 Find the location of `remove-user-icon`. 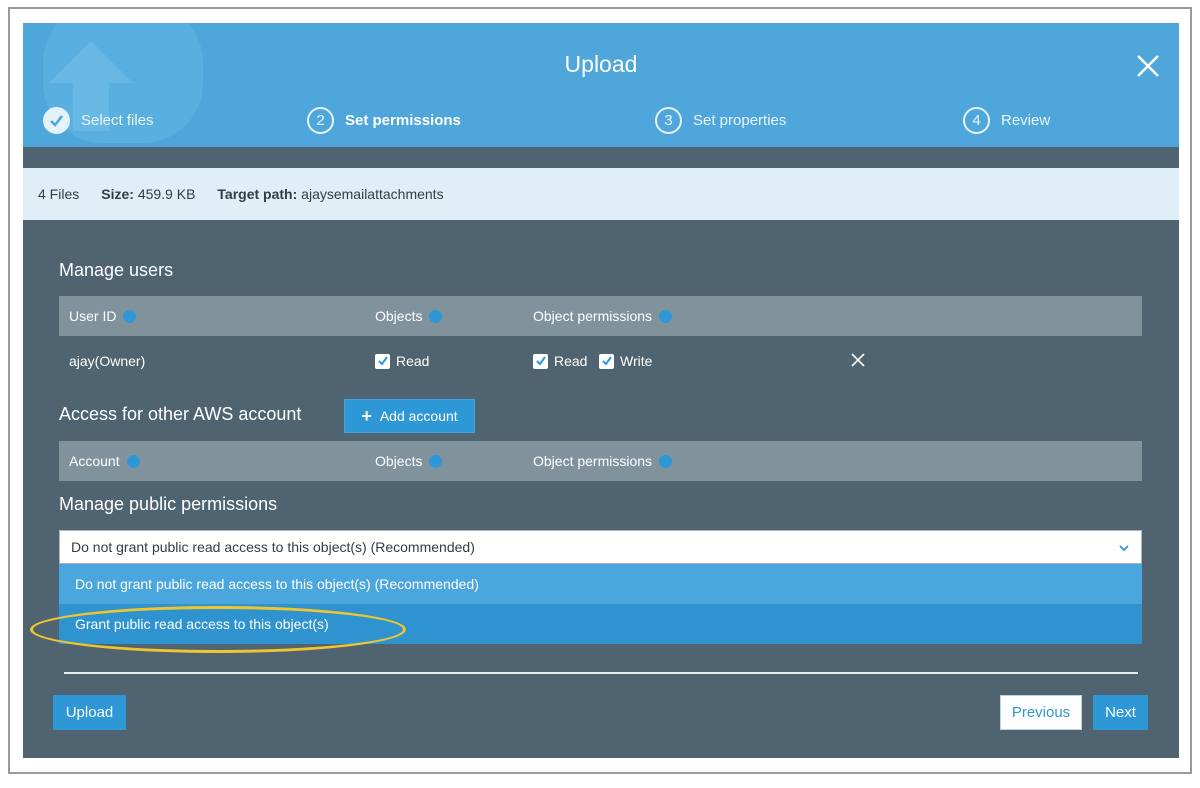

remove-user-icon is located at coordinates (858, 360).